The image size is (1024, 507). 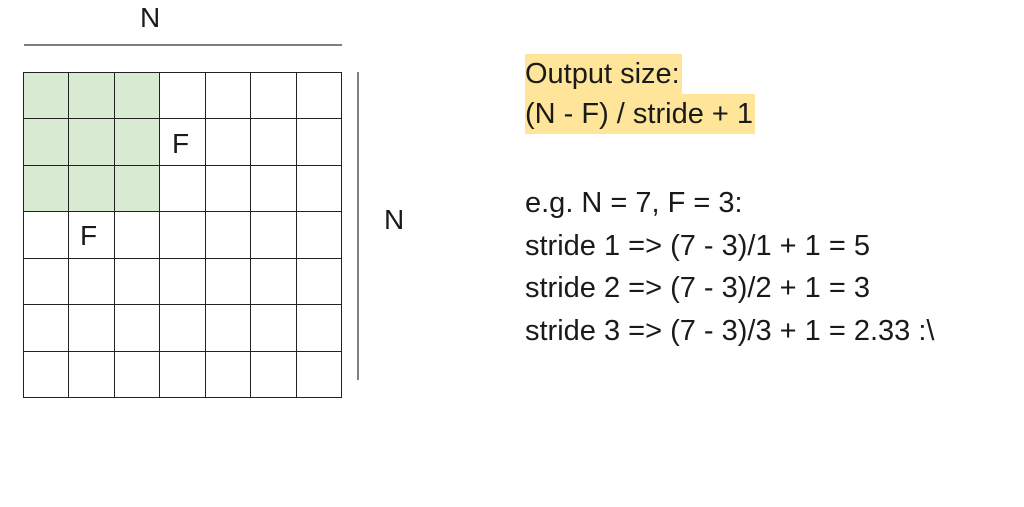 What do you see at coordinates (358, 226) in the screenshot?
I see `grid-height-dimension-line` at bounding box center [358, 226].